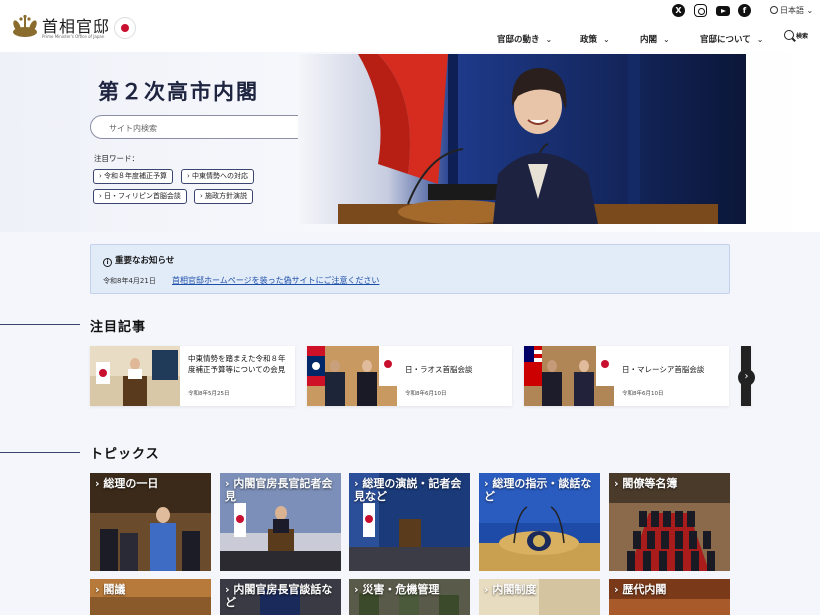 This screenshot has height=615, width=820. I want to click on topic-tile: › 総理の演説・記者会見など, so click(409, 522).